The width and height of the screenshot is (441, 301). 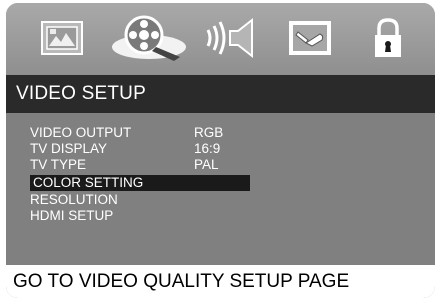 I want to click on menu-item-label: VIDEO OUTPUT, so click(x=81, y=132).